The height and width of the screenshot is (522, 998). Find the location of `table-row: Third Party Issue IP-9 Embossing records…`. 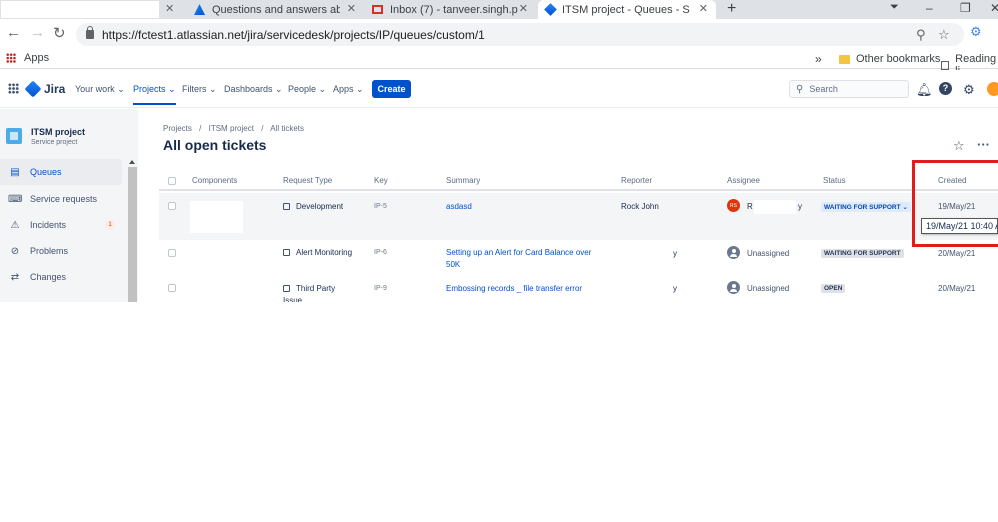

table-row: Third Party Issue IP-9 Embossing records… is located at coordinates (578, 290).